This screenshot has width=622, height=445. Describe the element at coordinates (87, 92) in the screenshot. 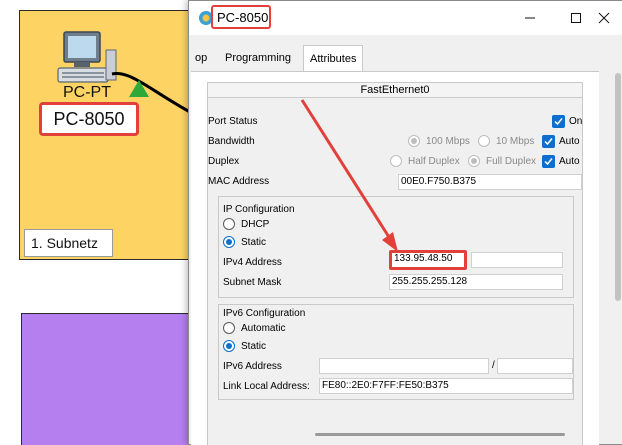

I see `device-type-label: PC-PT` at that location.